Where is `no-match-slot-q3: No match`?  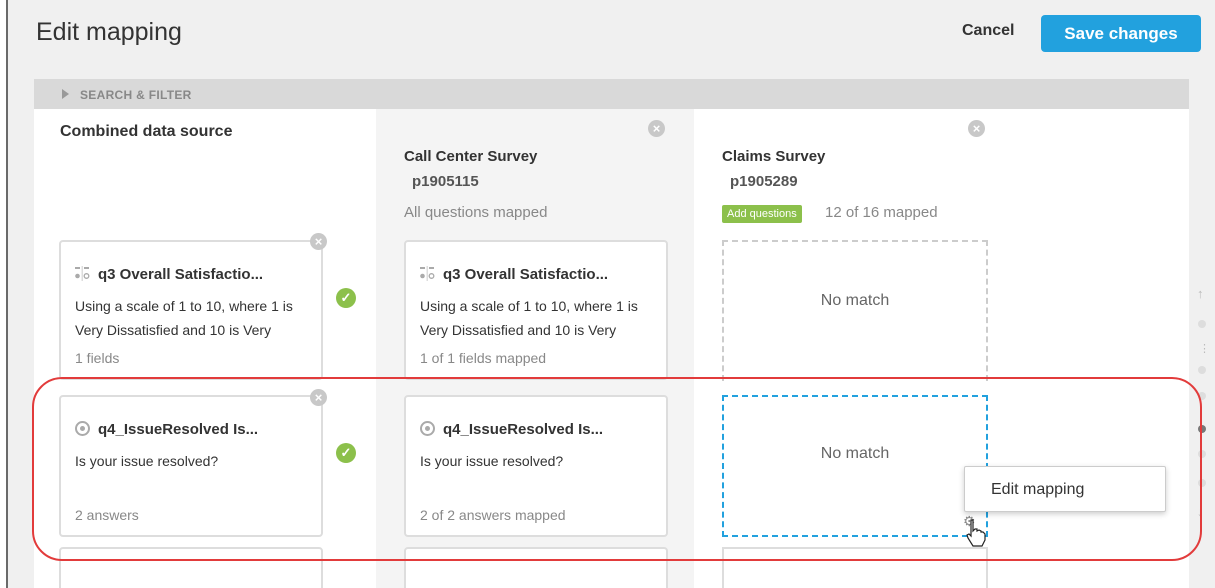
no-match-slot-q3: No match is located at coordinates (855, 310).